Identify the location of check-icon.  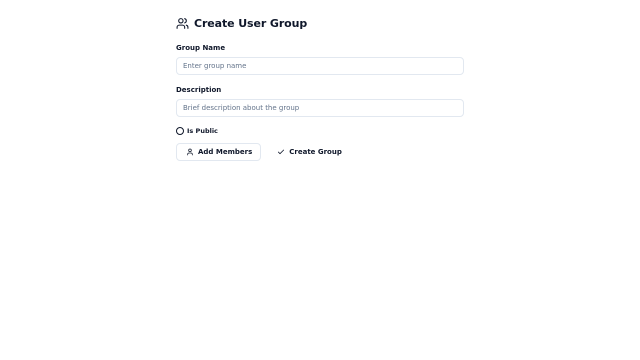
(281, 152).